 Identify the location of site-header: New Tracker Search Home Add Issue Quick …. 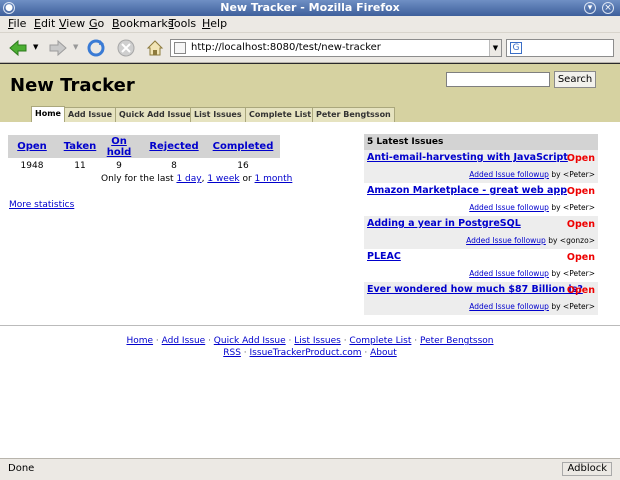
(310, 93).